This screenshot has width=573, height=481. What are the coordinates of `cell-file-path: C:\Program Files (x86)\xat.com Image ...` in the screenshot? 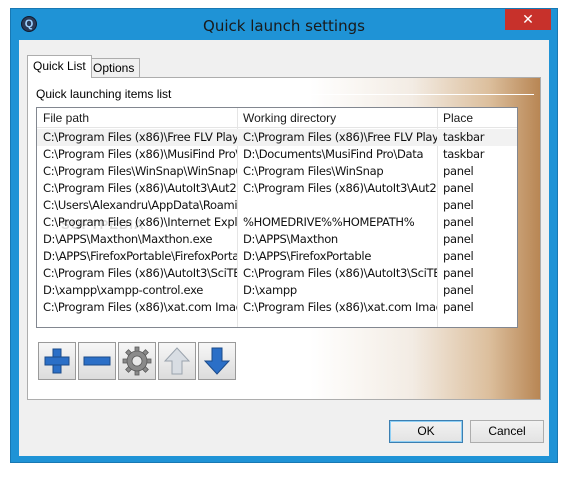 It's located at (140, 307).